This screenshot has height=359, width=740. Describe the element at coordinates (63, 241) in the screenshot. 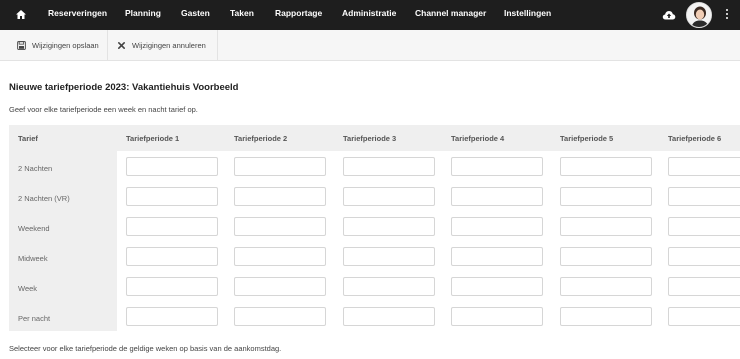

I see `row-label-column` at that location.